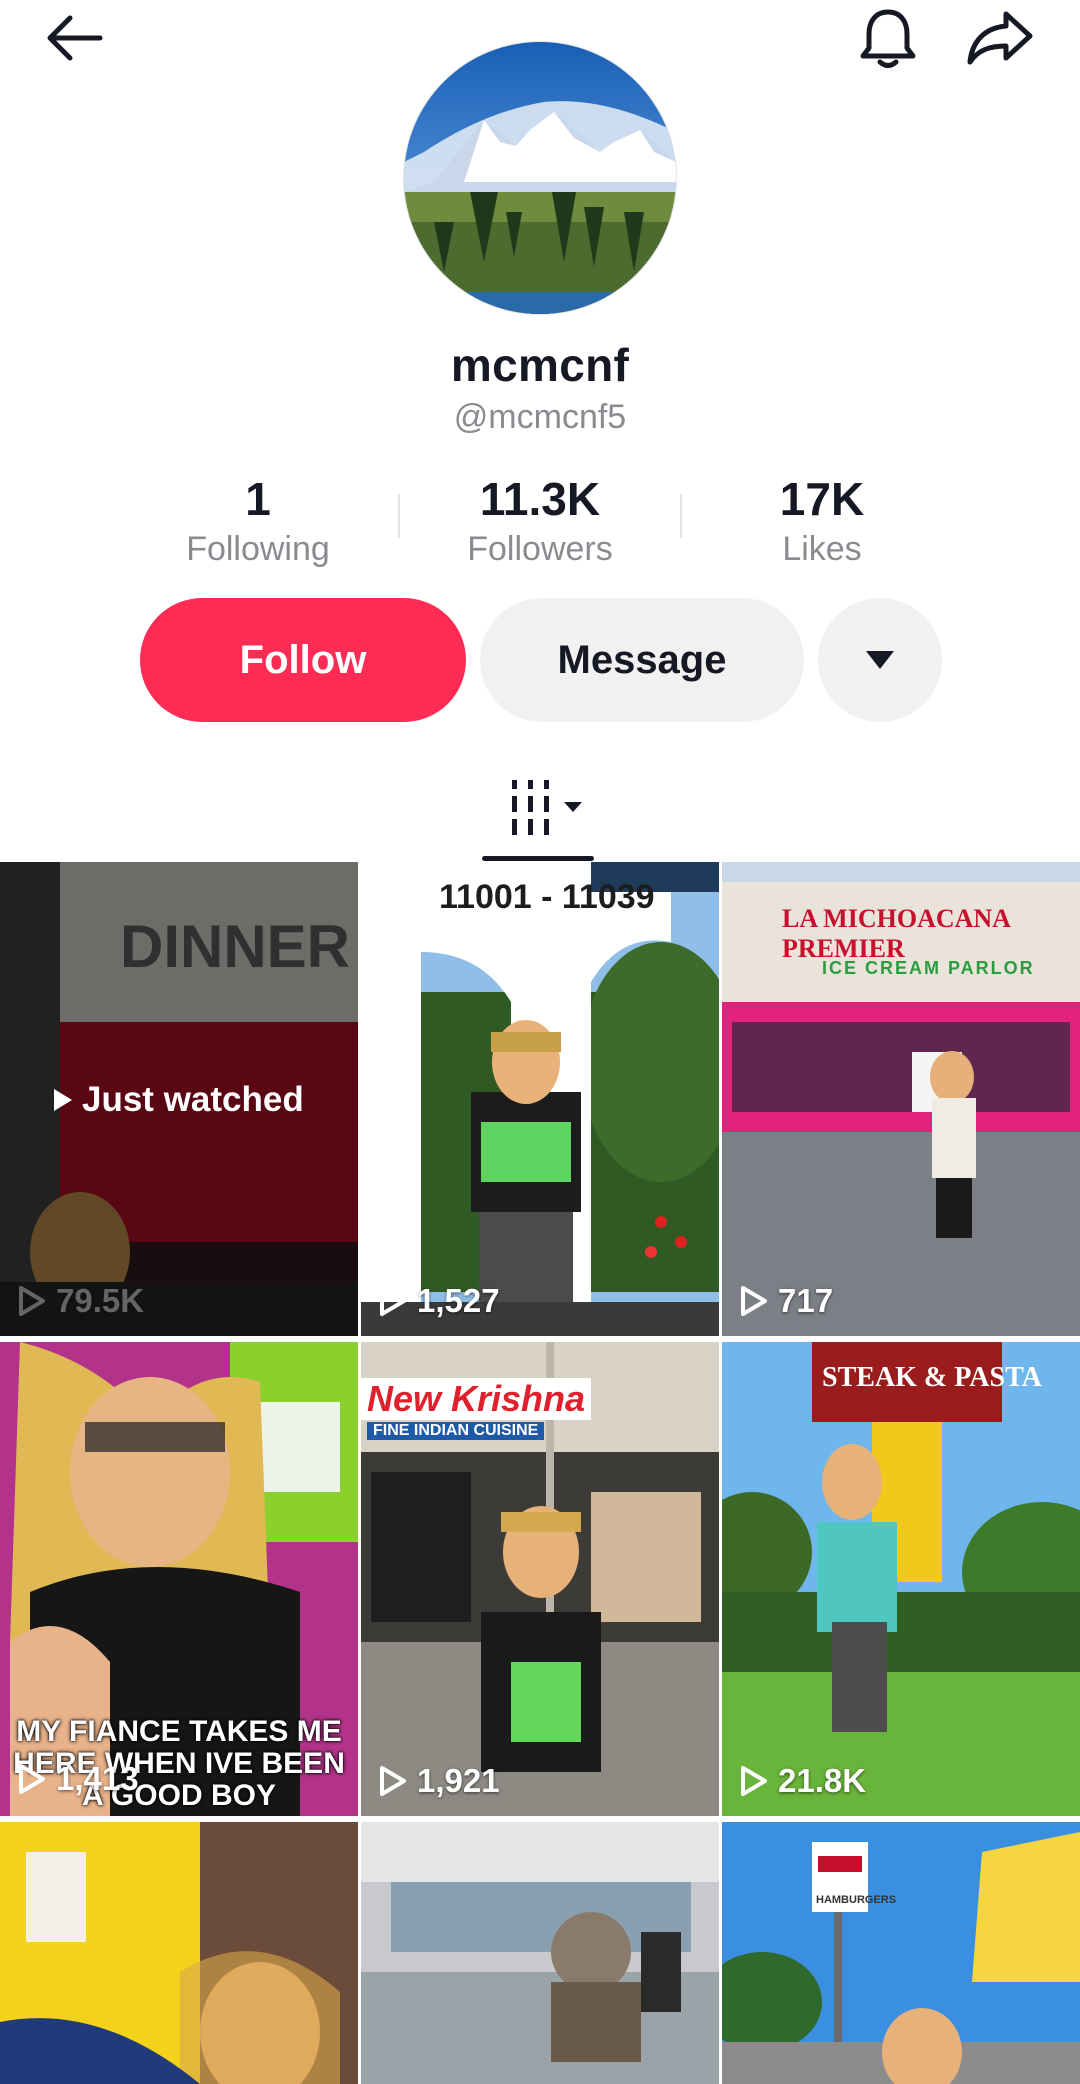 This screenshot has width=1080, height=2084. Describe the element at coordinates (258, 549) in the screenshot. I see `following-label: Following` at that location.